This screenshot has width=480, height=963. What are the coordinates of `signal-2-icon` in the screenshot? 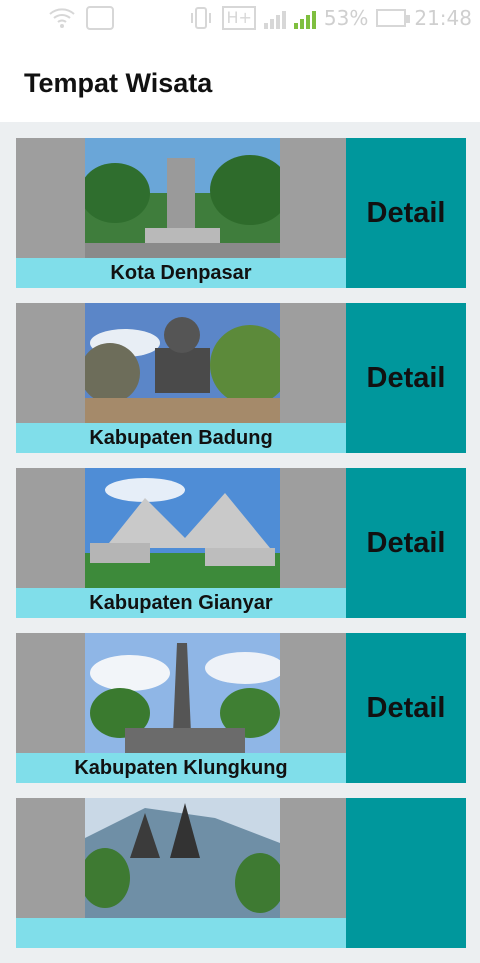 It's located at (304, 18).